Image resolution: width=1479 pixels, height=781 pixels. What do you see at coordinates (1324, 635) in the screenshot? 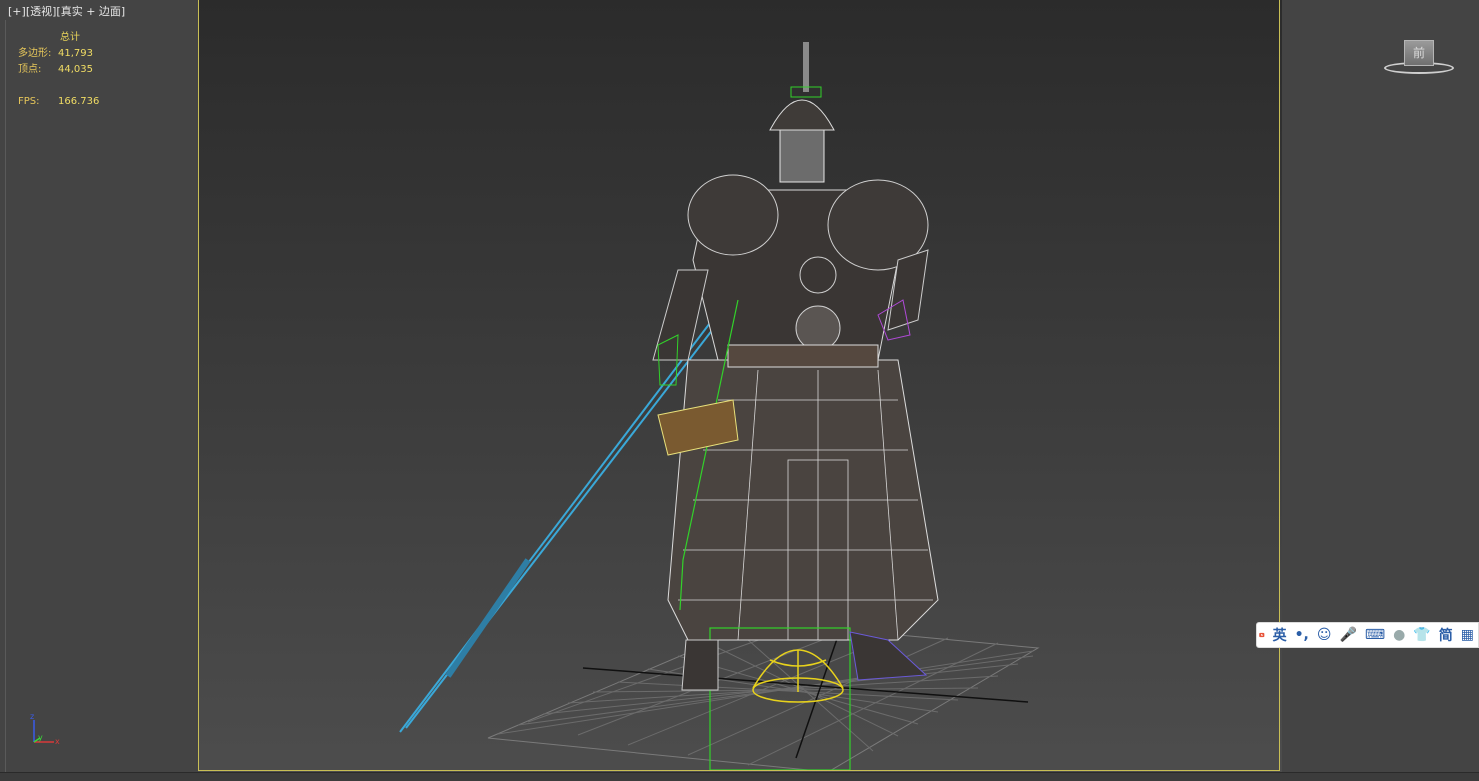
I see `emoji-icon: ☺` at bounding box center [1324, 635].